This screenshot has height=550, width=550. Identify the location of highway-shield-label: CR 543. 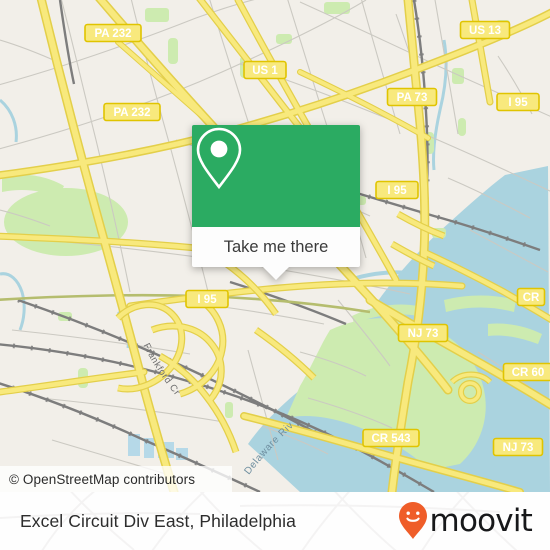
(391, 439).